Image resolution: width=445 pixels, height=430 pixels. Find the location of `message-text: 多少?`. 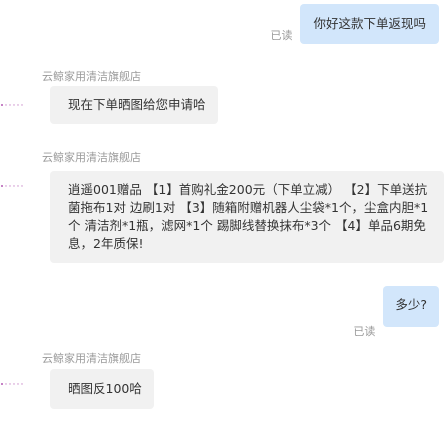

message-text: 多少? is located at coordinates (411, 304).